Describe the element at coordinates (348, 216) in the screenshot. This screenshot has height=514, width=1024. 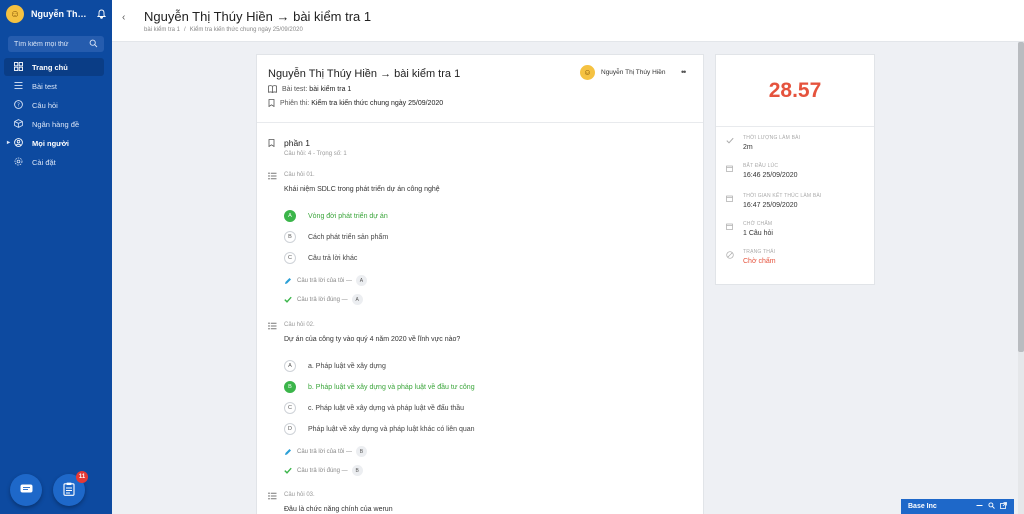
I see `option-text: Vòng đời phát triển dự án` at that location.